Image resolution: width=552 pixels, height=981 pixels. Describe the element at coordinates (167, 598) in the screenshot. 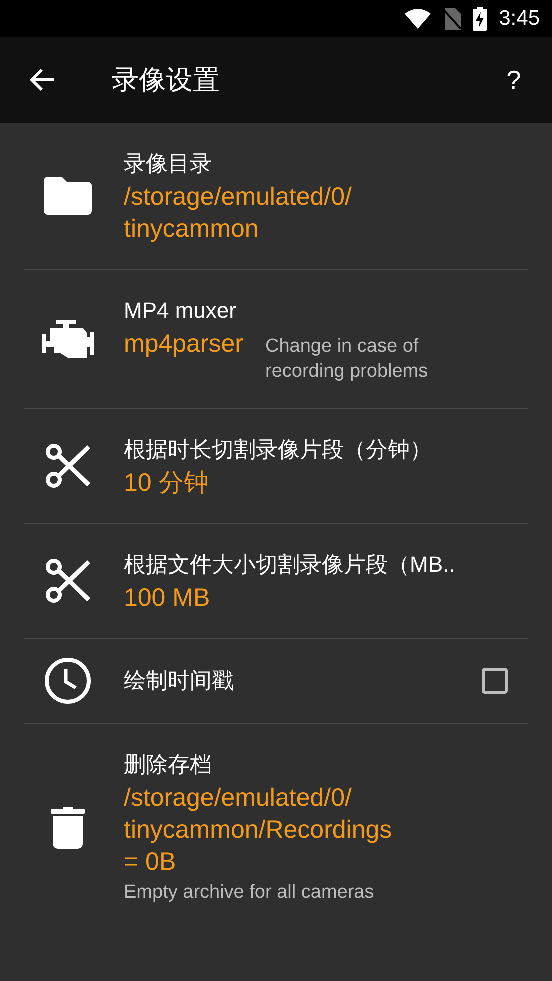

I see `setting-value: 100 MB` at that location.